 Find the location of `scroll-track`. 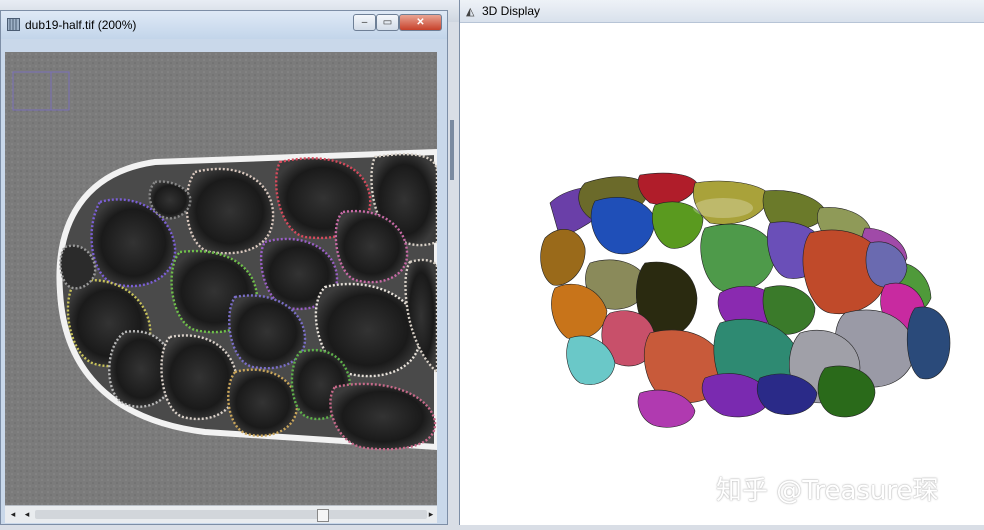

scroll-track is located at coordinates (231, 515).